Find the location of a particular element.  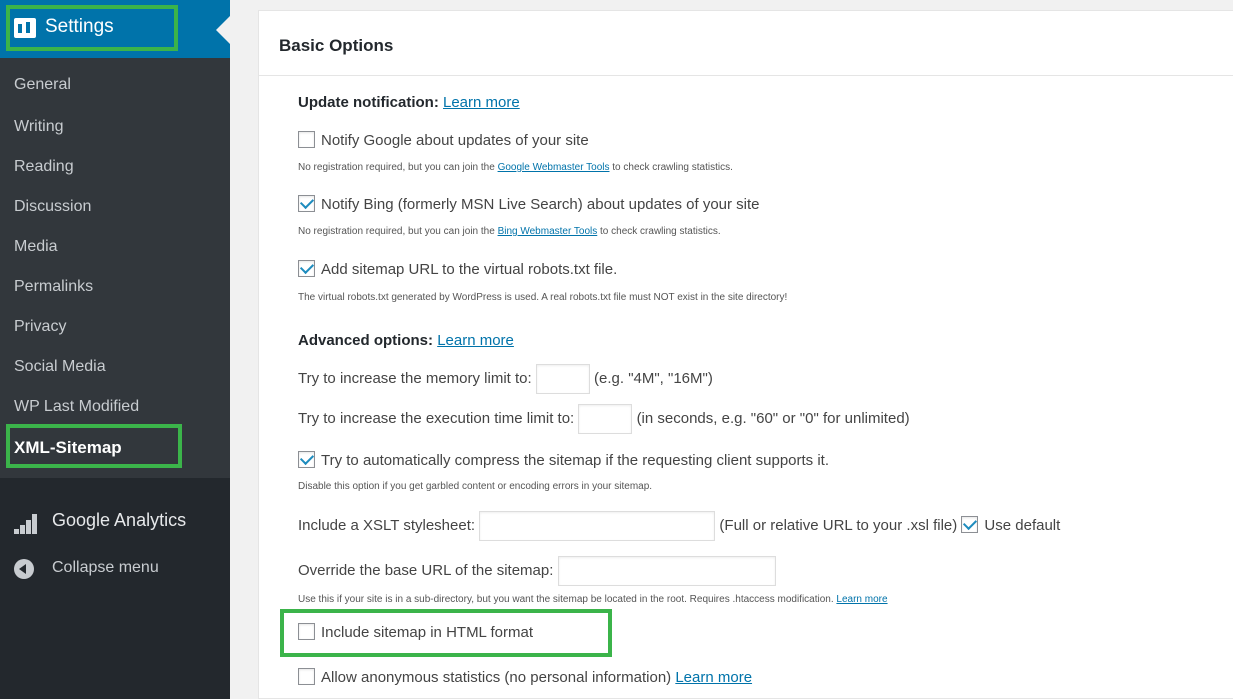

sidebar-item-google-analytics: Google Analytics is located at coordinates (119, 520).